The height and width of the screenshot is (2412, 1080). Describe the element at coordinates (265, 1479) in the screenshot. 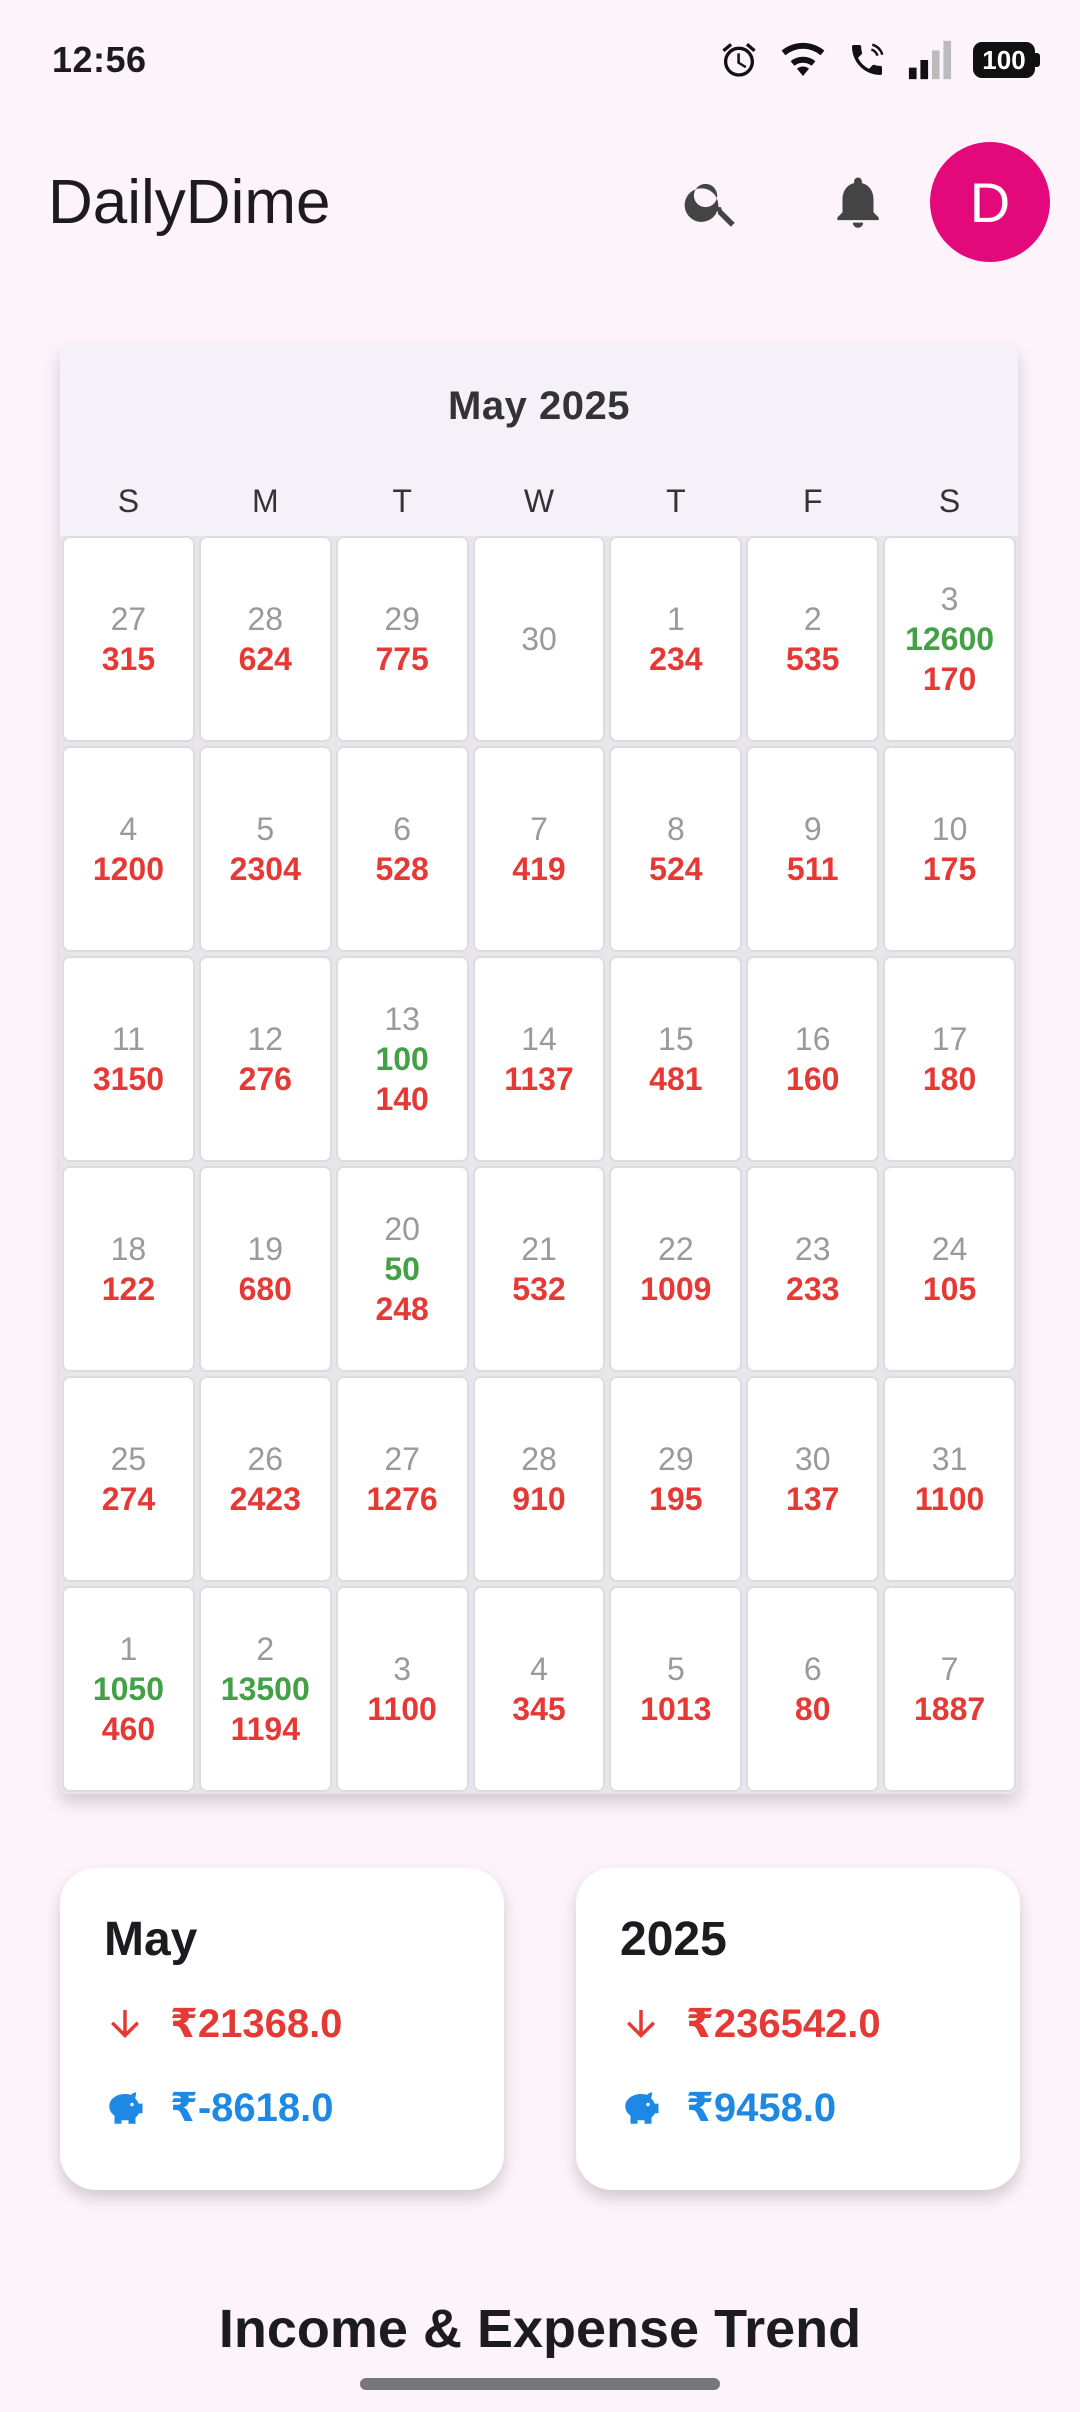

I see `calendar-day-cell: 26 2423` at that location.